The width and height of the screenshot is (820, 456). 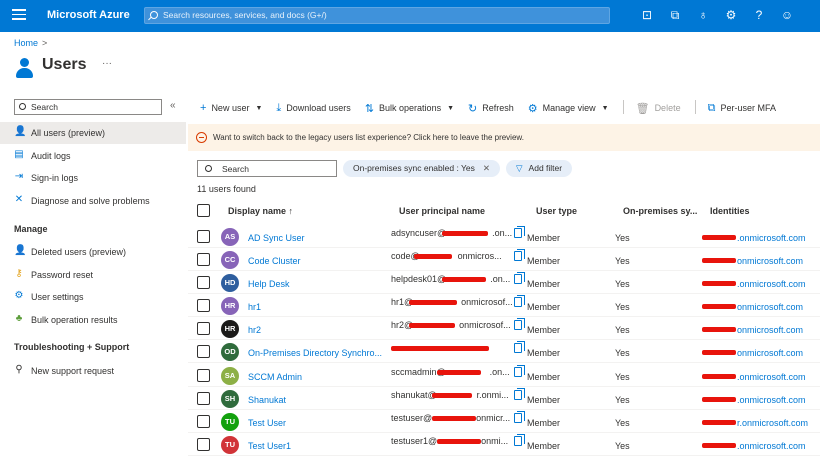 What do you see at coordinates (19, 15) in the screenshot?
I see `menu-icon` at bounding box center [19, 15].